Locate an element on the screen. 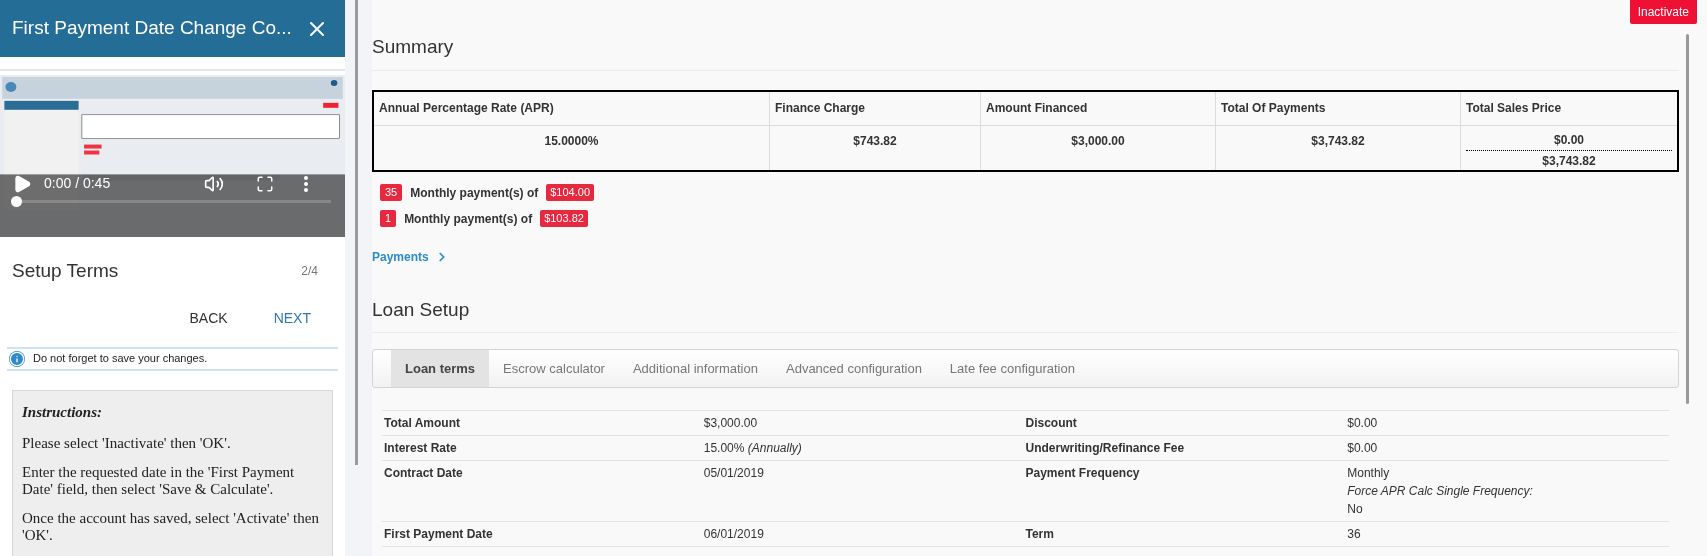 The image size is (1707, 556). column-header: Total Of Payments is located at coordinates (1338, 108).